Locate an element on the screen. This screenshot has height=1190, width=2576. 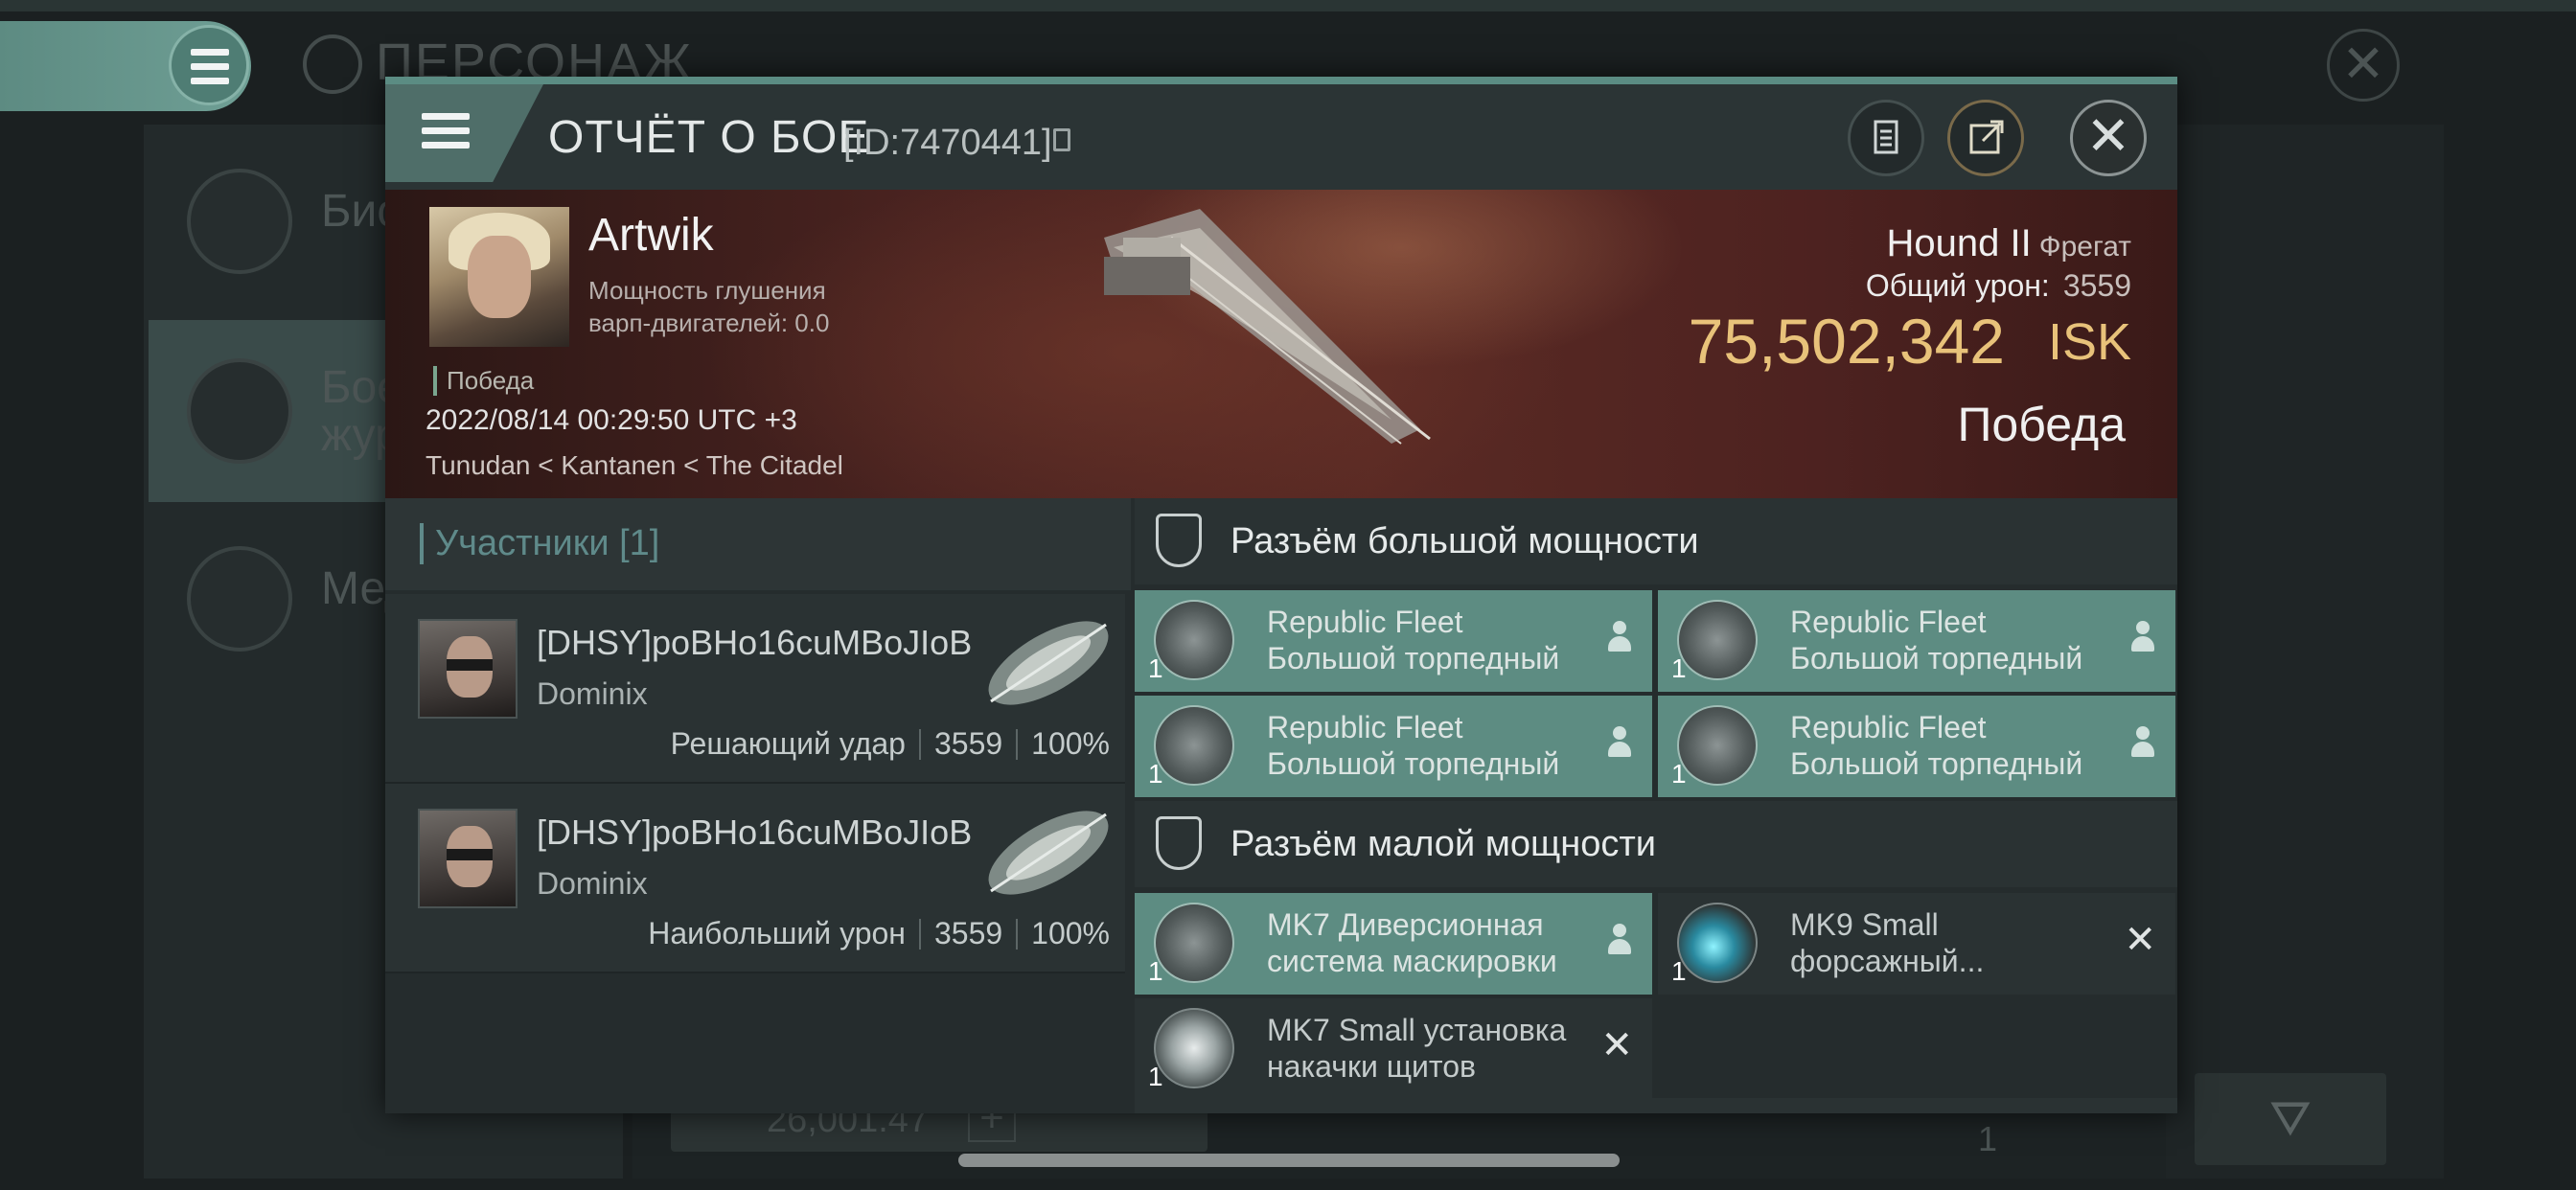
module-item: 1 MK7 Small установка накачки щитов ✕ is located at coordinates (1393, 1049).